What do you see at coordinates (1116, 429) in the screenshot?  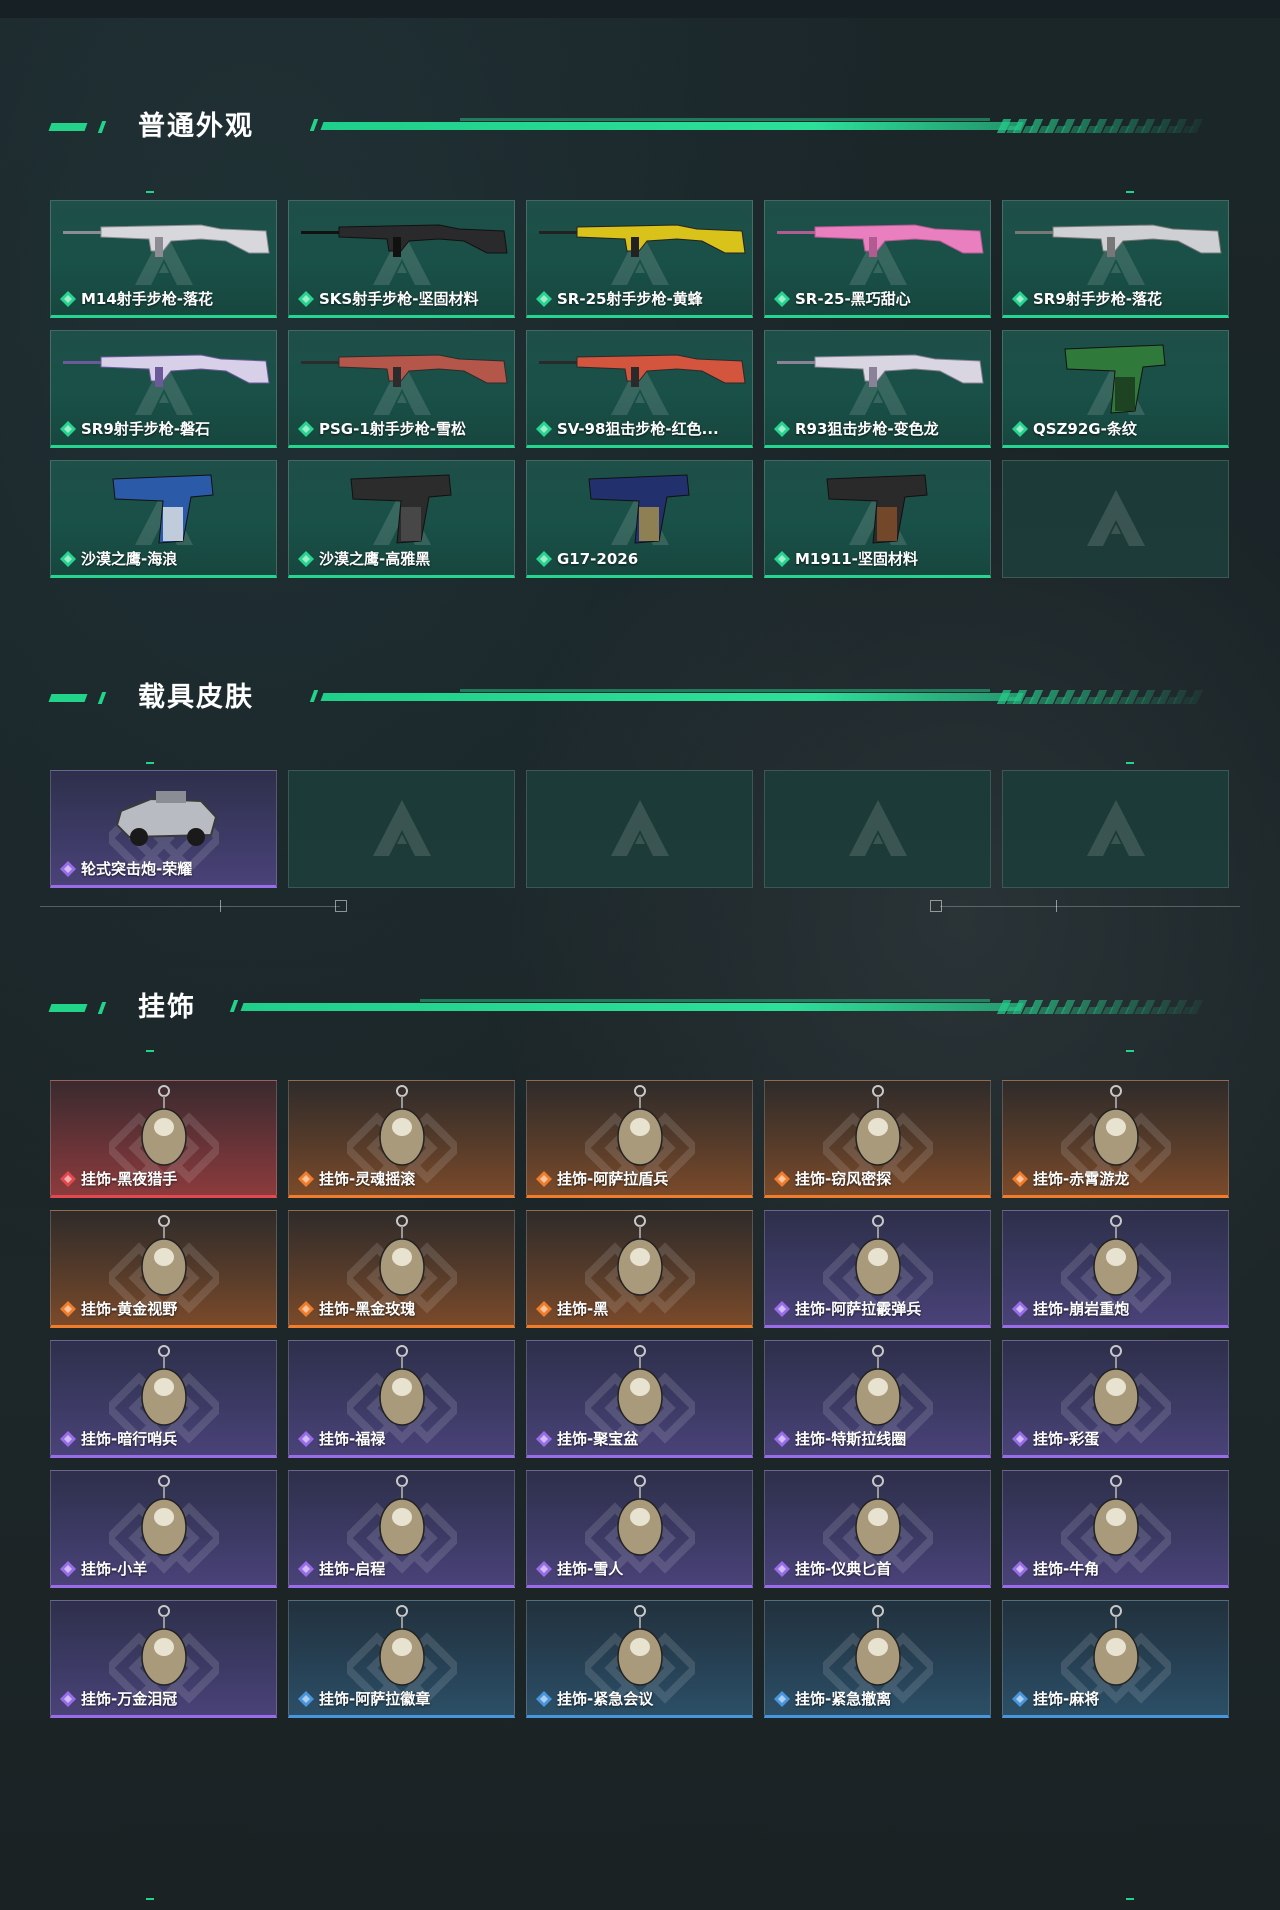 I see `item-label: QSZ92G-条纹` at bounding box center [1116, 429].